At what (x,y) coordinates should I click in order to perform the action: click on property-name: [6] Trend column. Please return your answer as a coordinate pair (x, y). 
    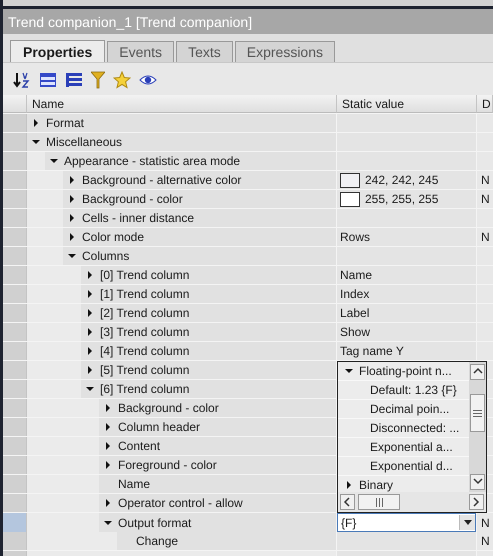
    Looking at the image, I should click on (145, 389).